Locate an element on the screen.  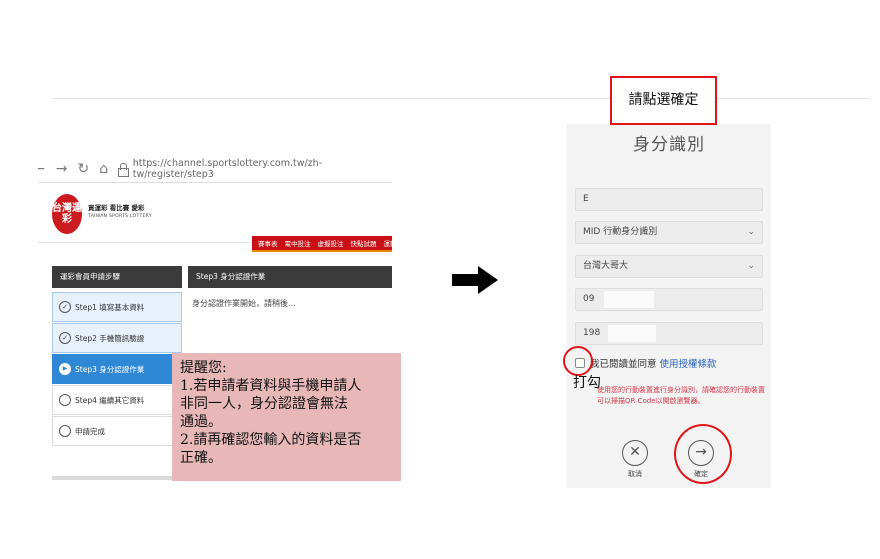
confirm-callout: 請點選確定 is located at coordinates (663, 100).